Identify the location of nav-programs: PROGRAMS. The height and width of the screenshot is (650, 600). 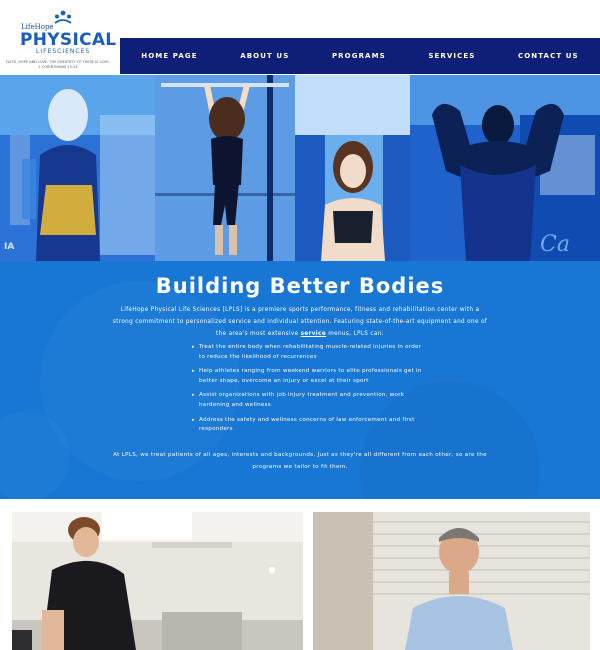
(359, 56).